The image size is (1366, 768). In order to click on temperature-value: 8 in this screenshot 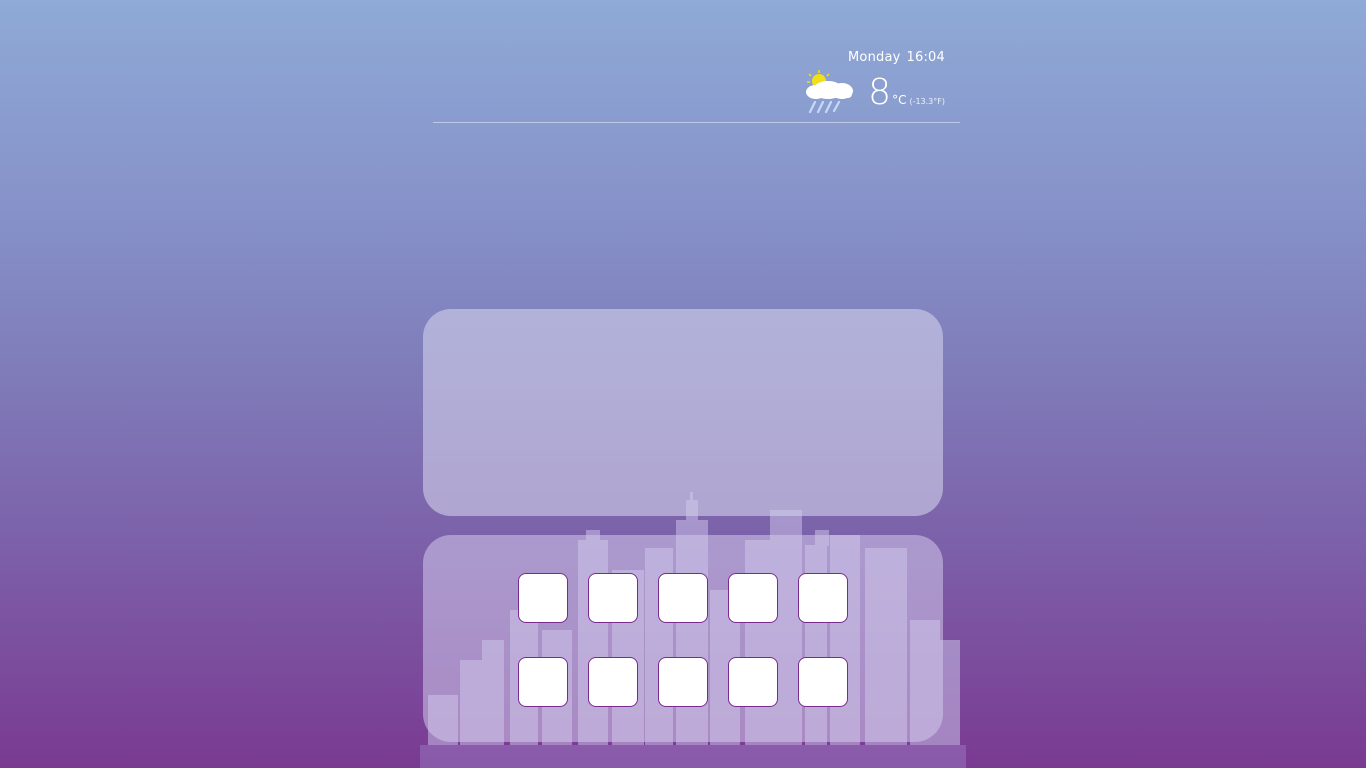, I will do `click(880, 92)`.